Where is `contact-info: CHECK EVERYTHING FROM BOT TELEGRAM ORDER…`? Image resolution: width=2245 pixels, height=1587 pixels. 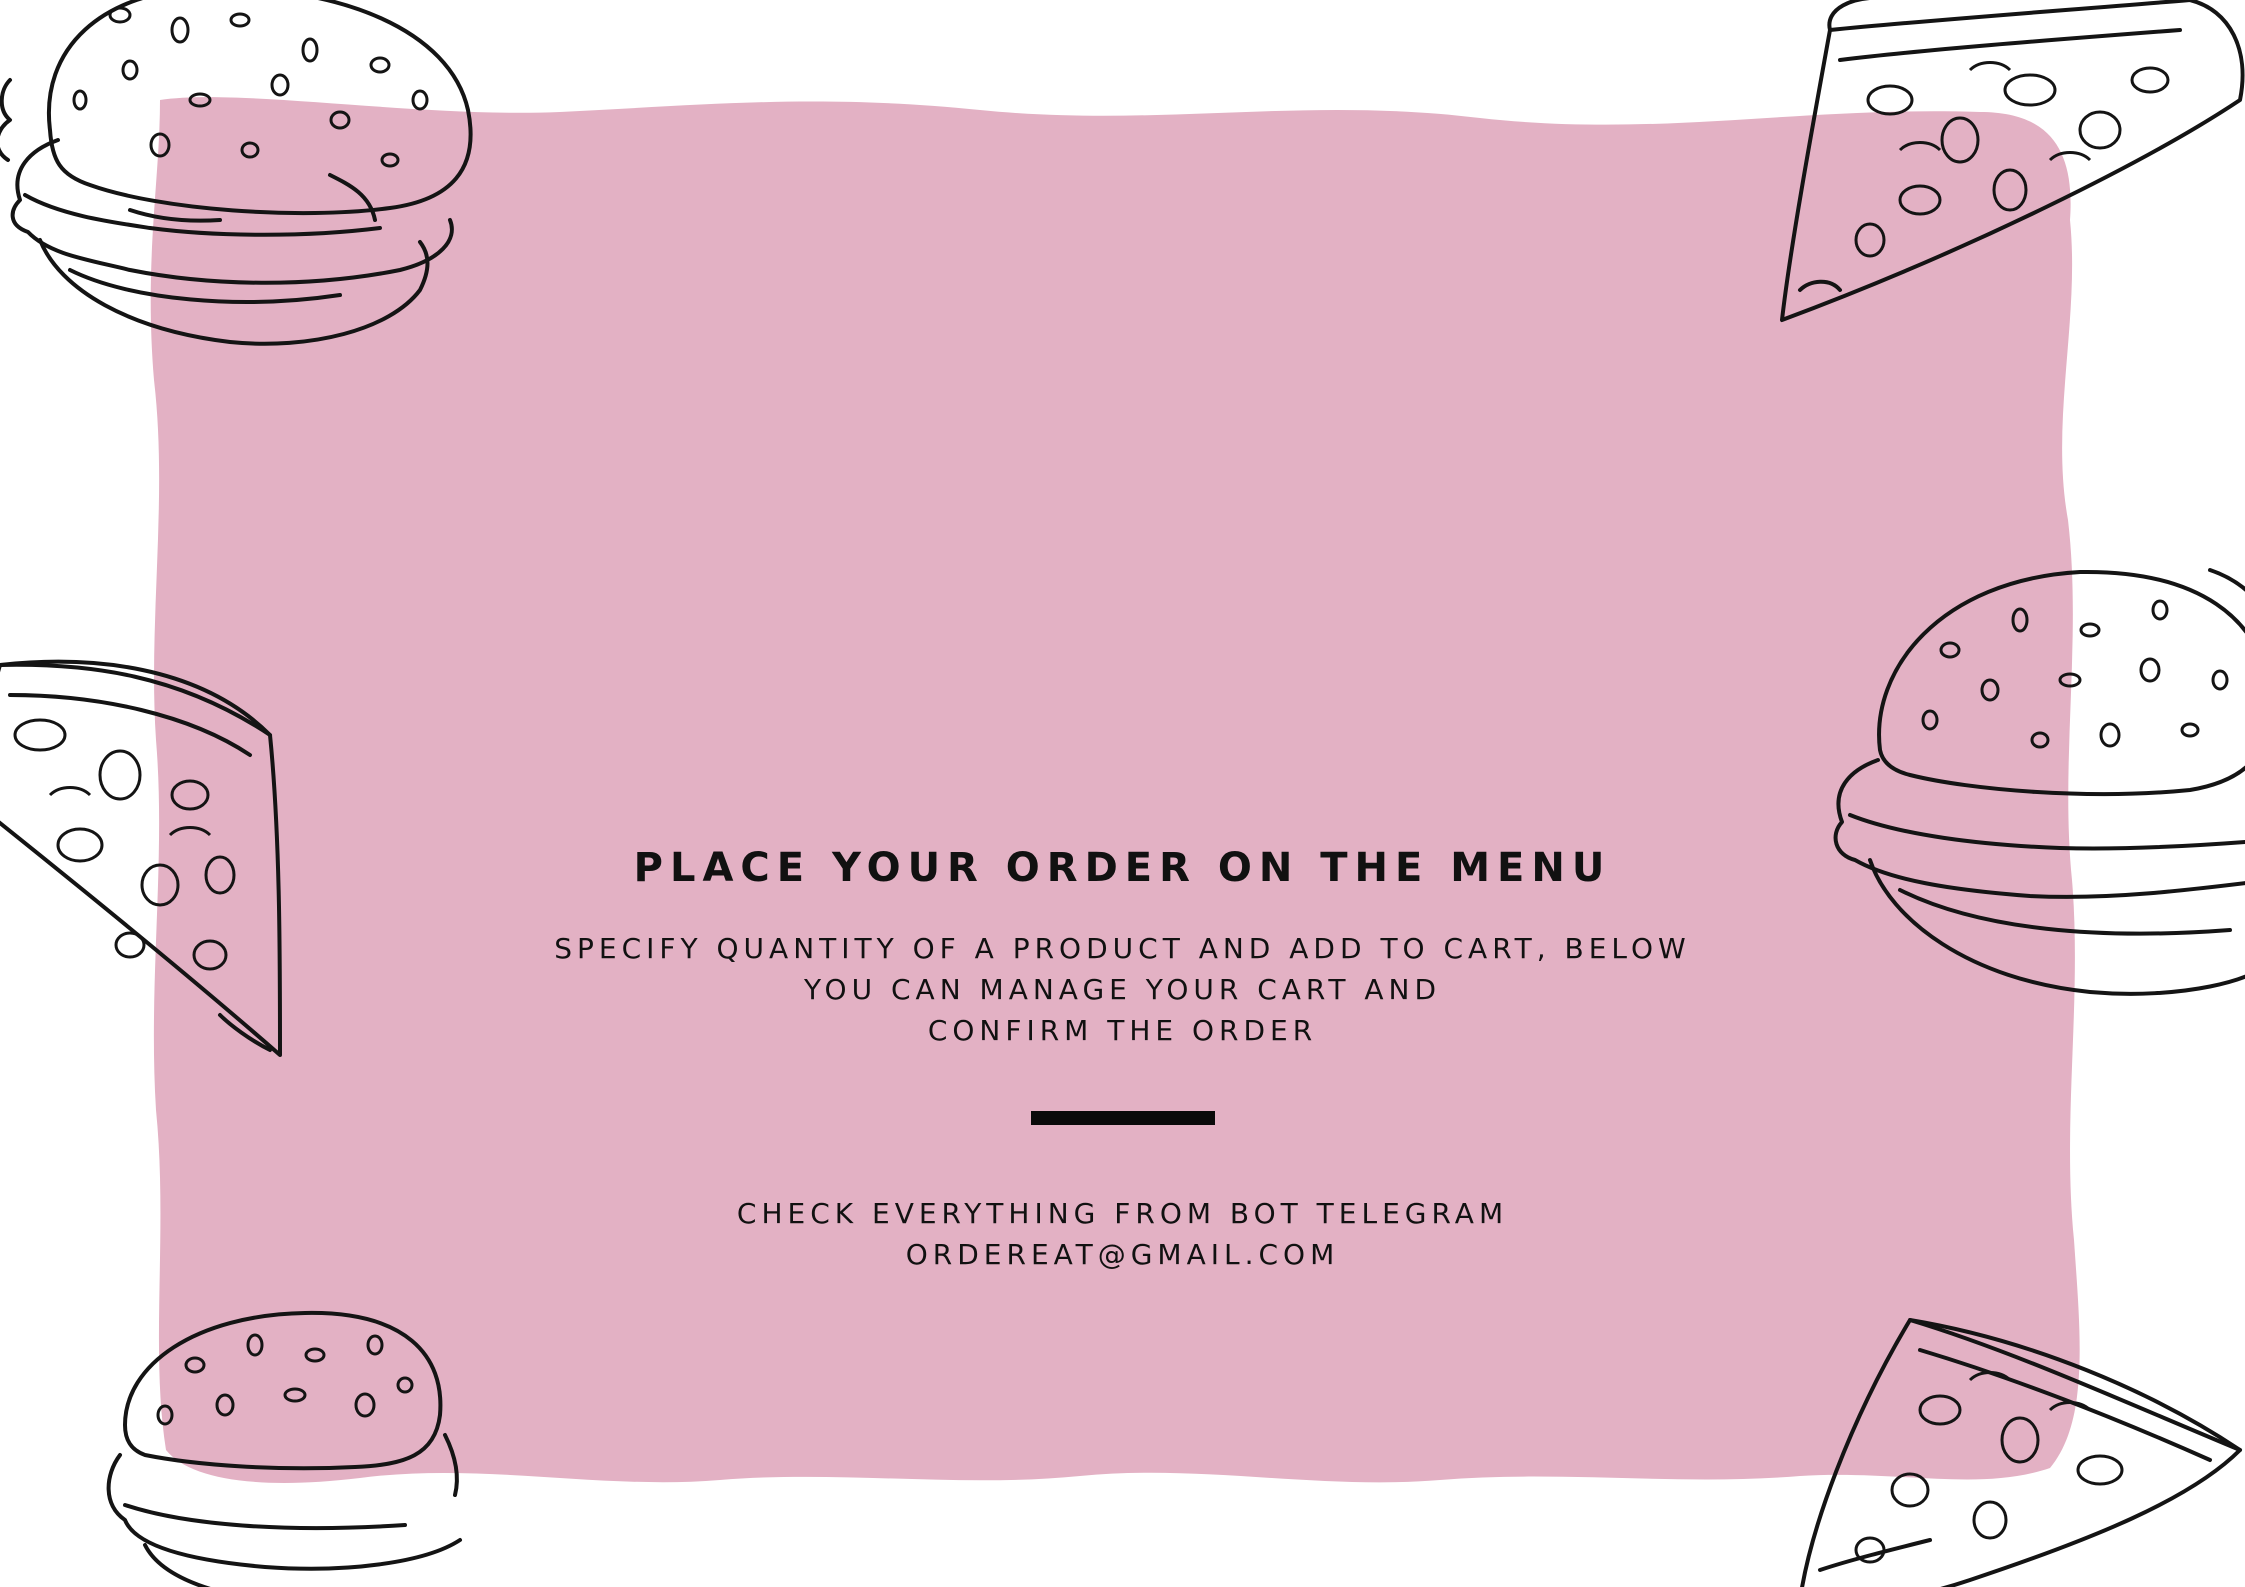
contact-info: CHECK EVERYTHING FROM BOT TELEGRAM ORDER… is located at coordinates (1122, 1234).